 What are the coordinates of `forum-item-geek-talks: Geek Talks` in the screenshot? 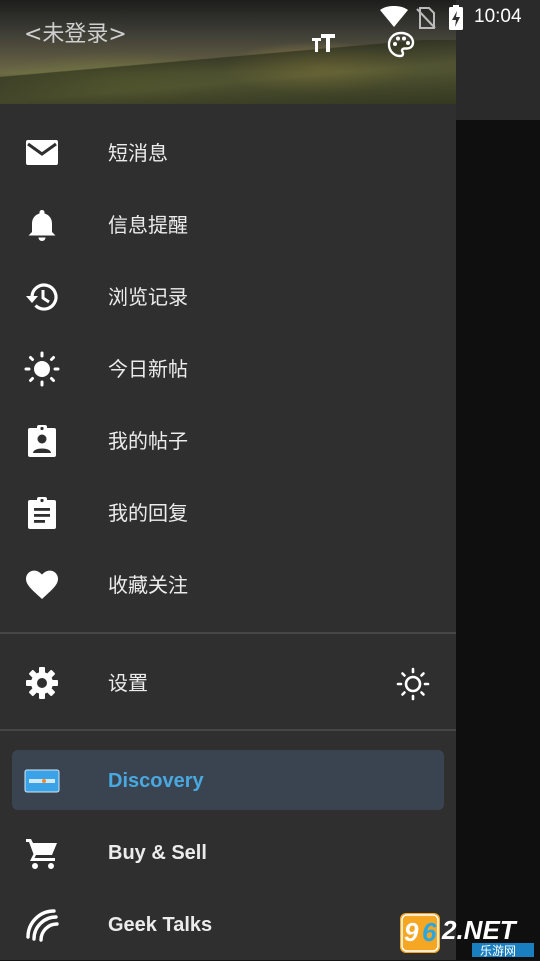 It's located at (228, 924).